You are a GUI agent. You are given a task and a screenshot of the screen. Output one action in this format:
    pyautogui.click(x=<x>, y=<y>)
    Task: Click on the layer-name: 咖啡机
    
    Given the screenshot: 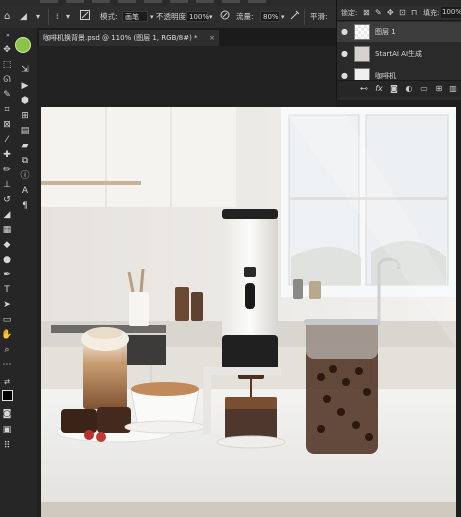 What is the action you would take?
    pyautogui.click(x=385, y=73)
    